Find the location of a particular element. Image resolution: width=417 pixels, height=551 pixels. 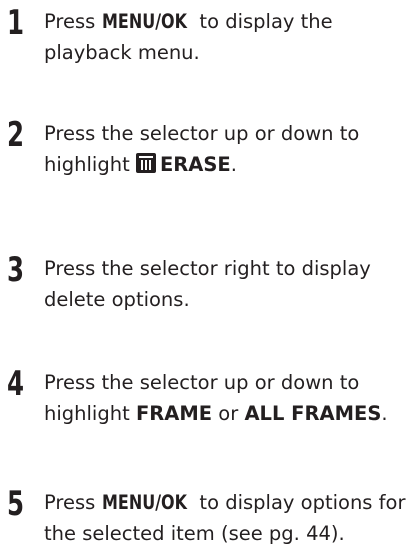

step-line: Press the selector right to display is located at coordinates (207, 268).